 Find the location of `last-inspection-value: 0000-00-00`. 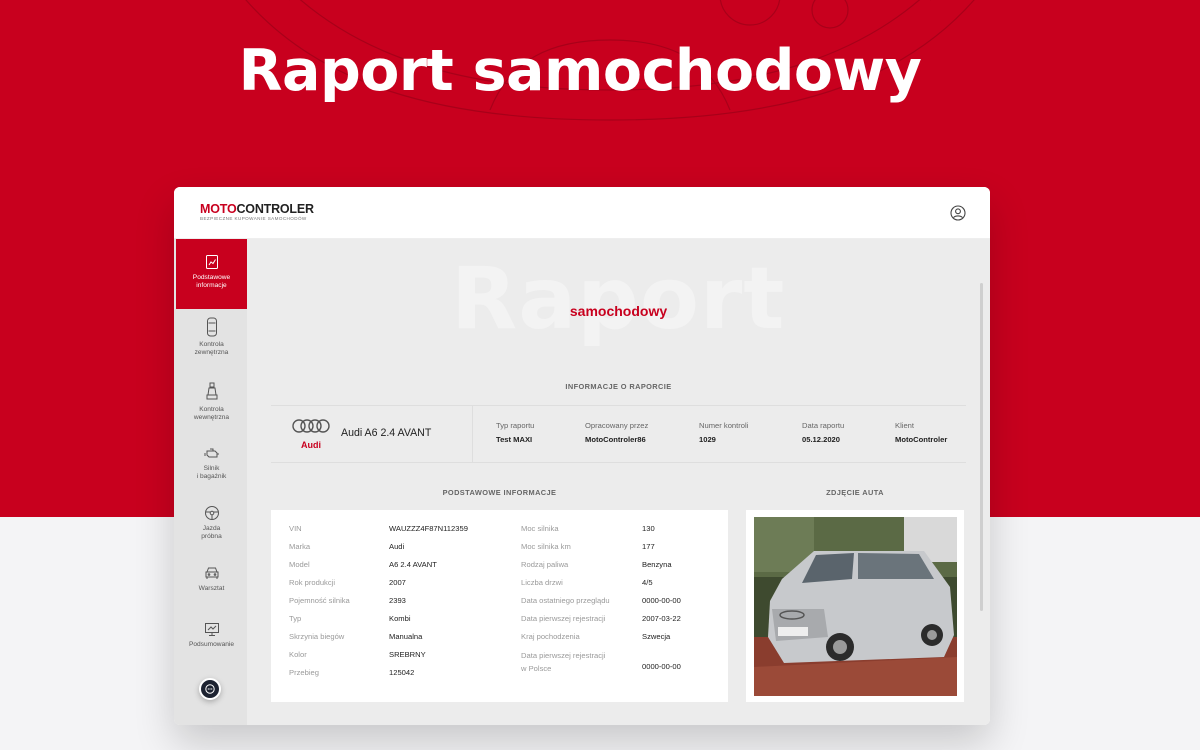

last-inspection-value: 0000-00-00 is located at coordinates (661, 600).